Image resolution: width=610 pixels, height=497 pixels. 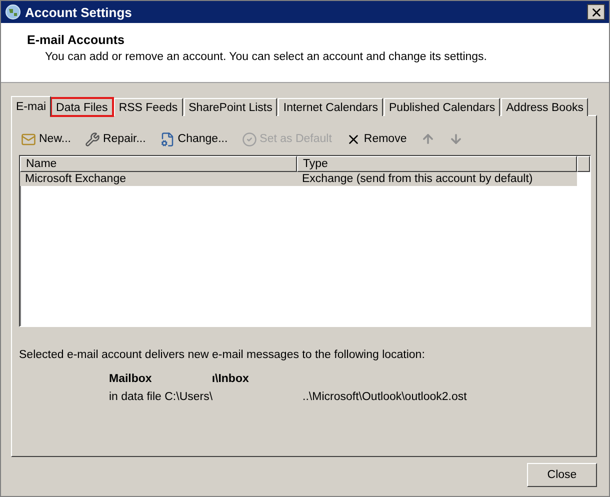 What do you see at coordinates (230, 379) in the screenshot?
I see `mailbox-path: ı\Inbox` at bounding box center [230, 379].